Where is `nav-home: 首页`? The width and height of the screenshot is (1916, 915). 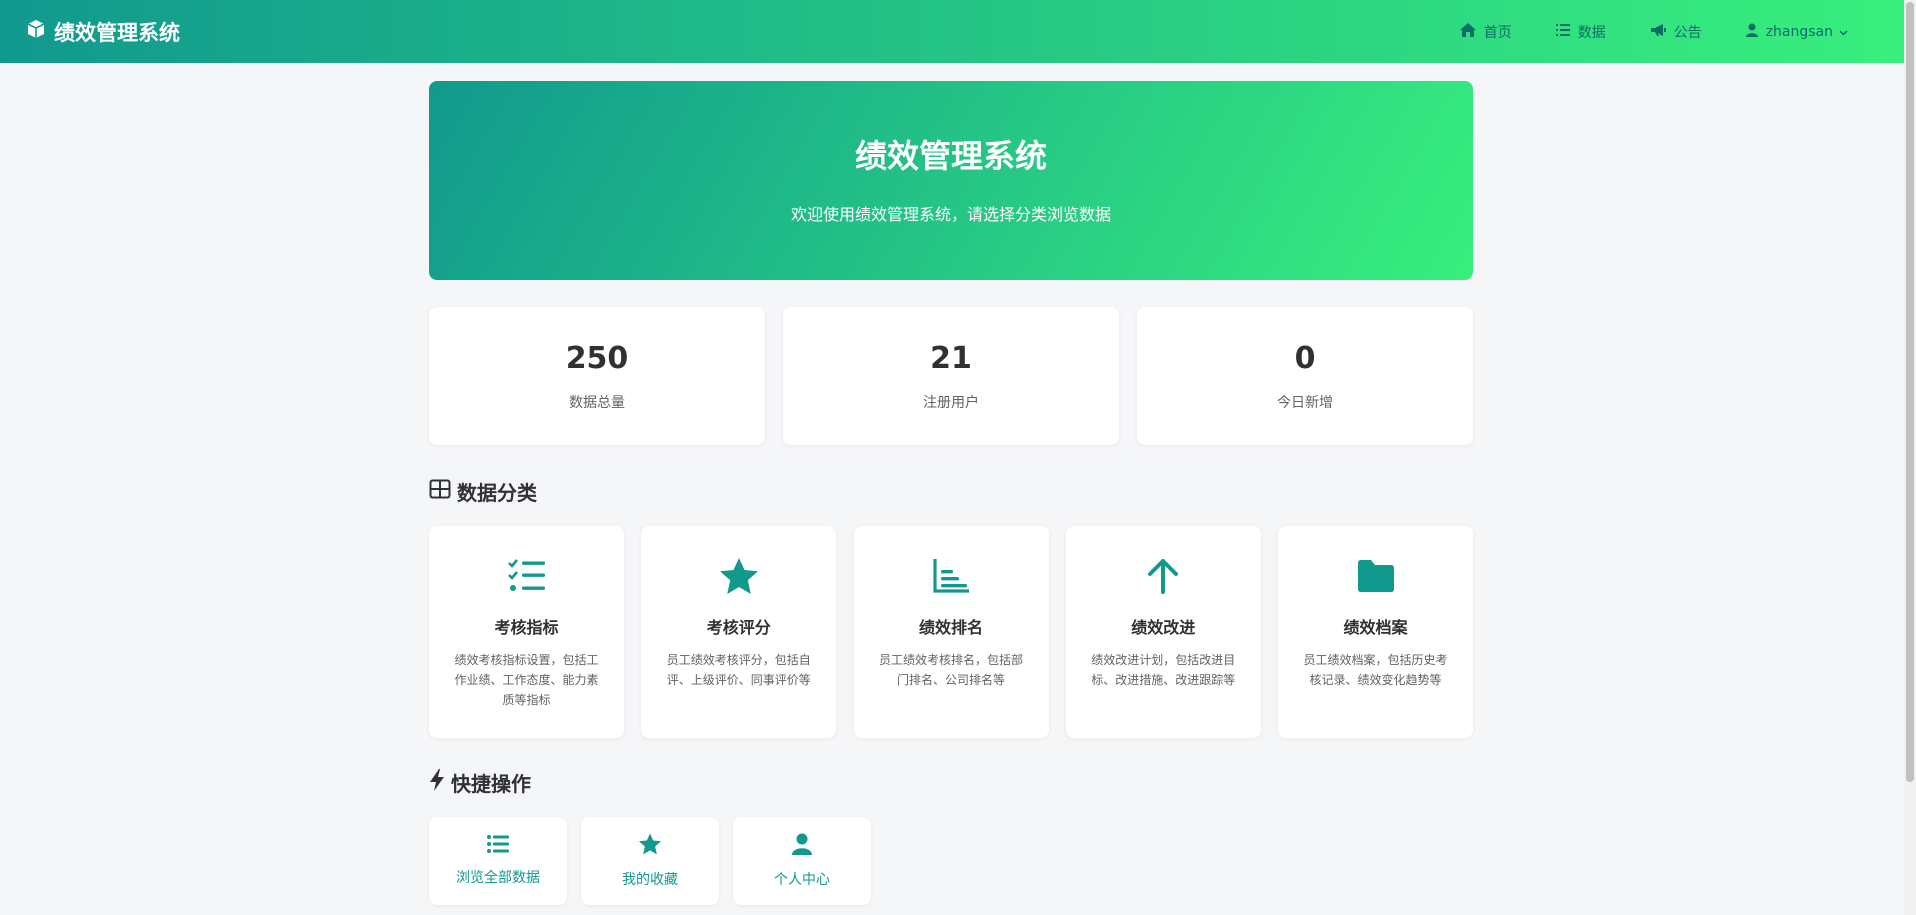
nav-home: 首页 is located at coordinates (1485, 32).